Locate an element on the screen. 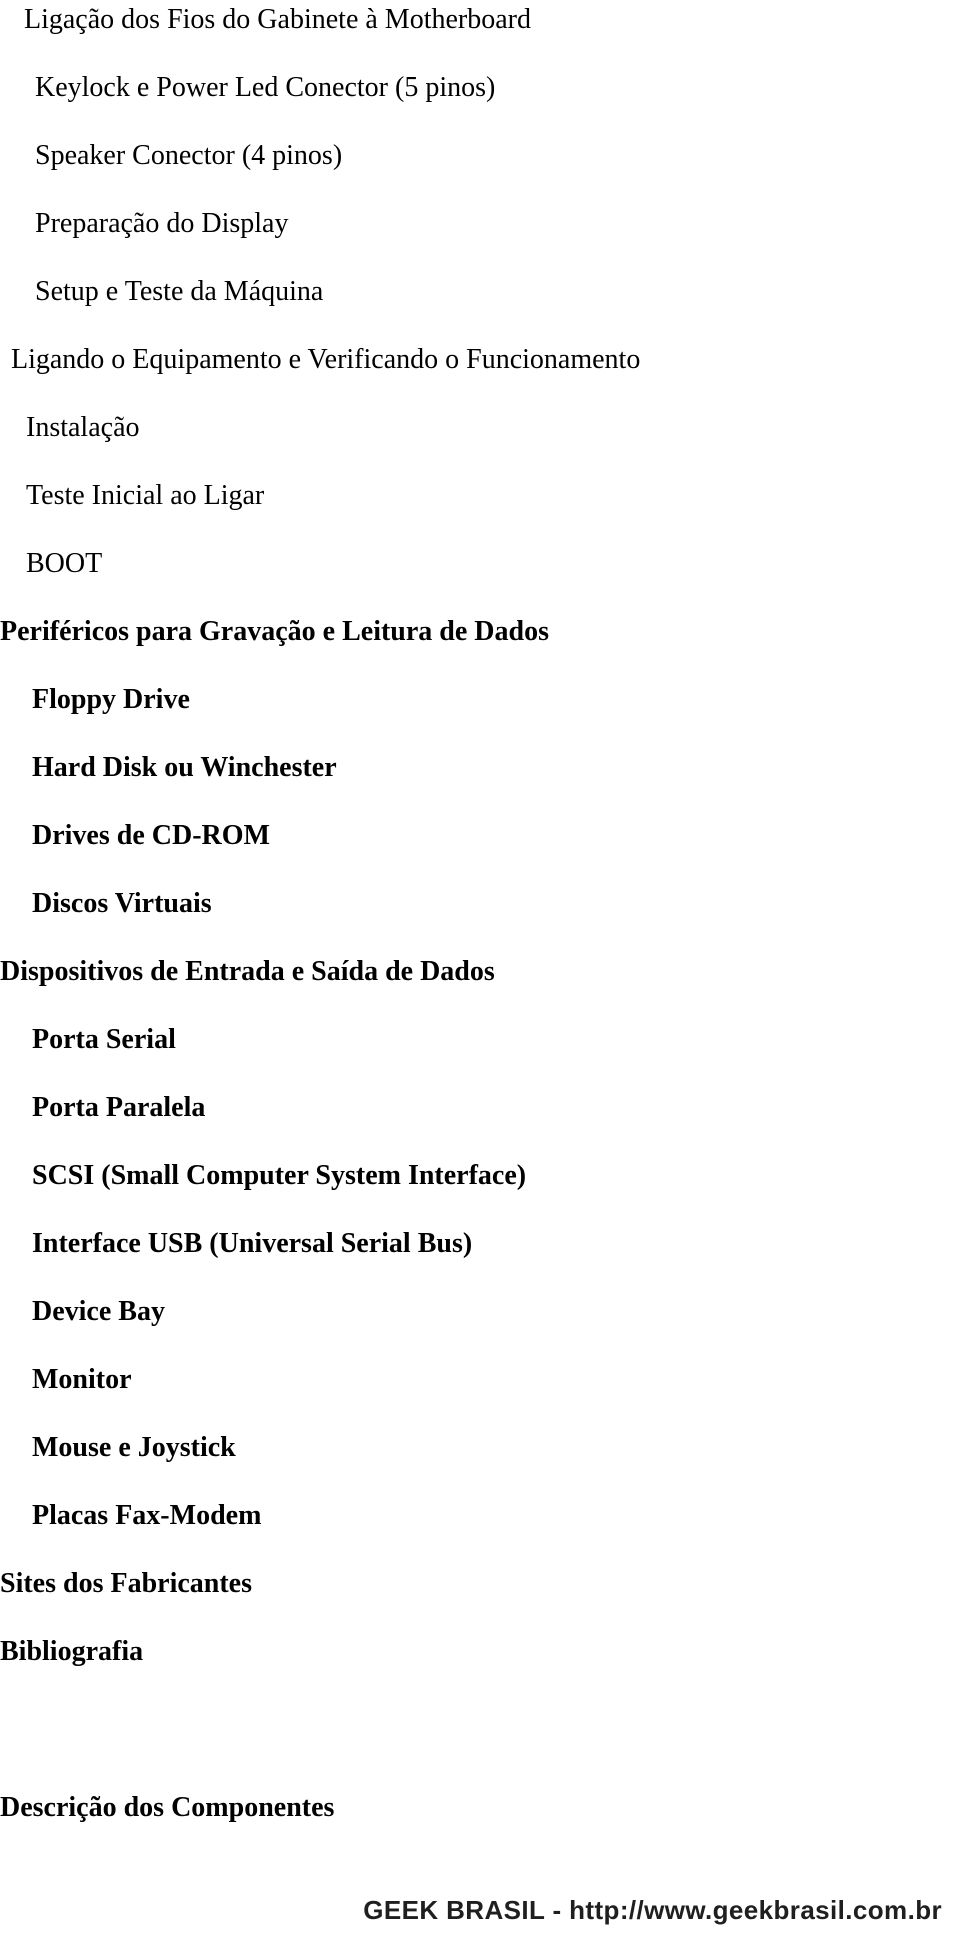 This screenshot has height=1948, width=960. toc-entry: Sites dos Fabricantes is located at coordinates (126, 1584).